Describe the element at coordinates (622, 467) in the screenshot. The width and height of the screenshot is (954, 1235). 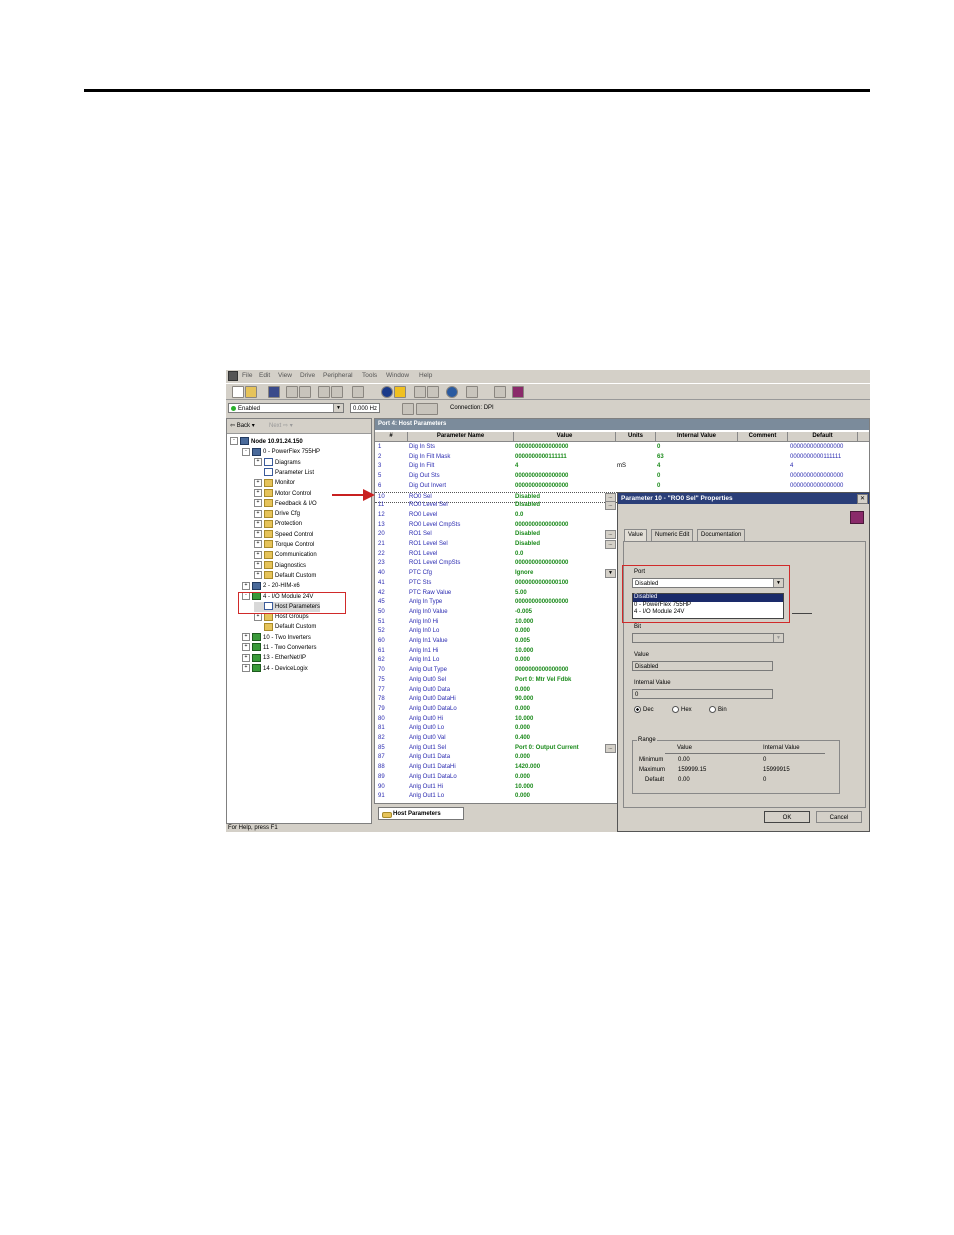
I see `table-row: 3 Dig In Filt 4 mS 4 4` at that location.